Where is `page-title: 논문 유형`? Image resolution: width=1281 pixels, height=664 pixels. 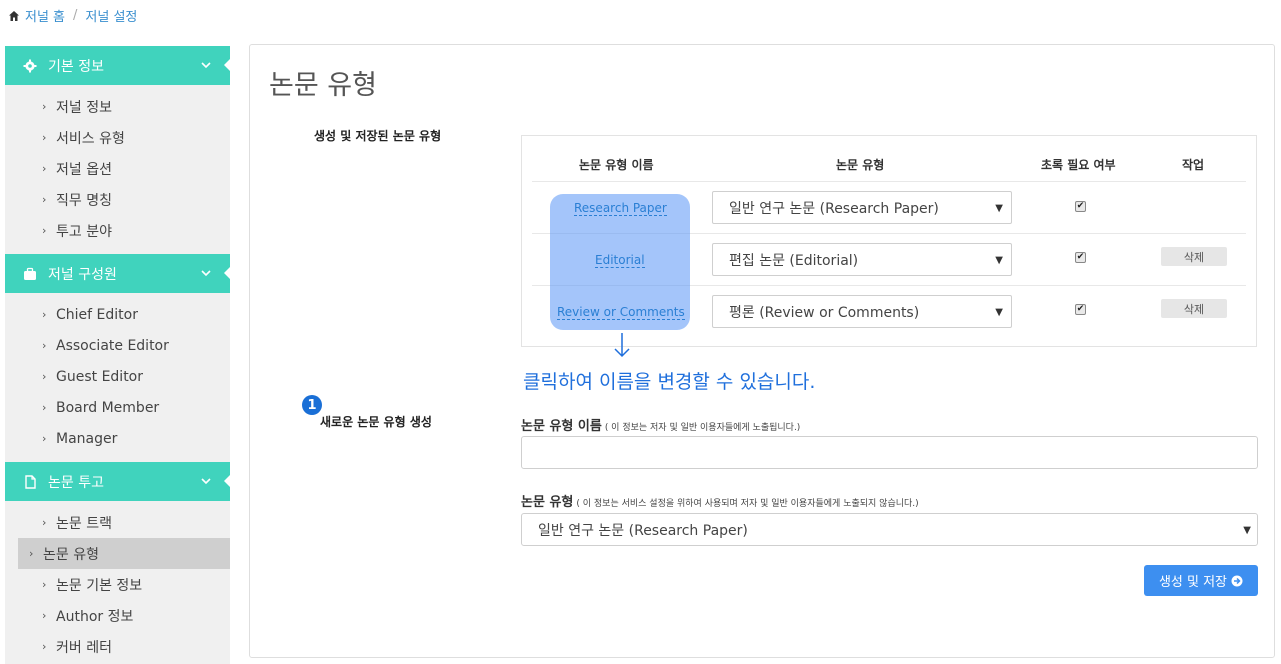 page-title: 논문 유형 is located at coordinates (323, 85).